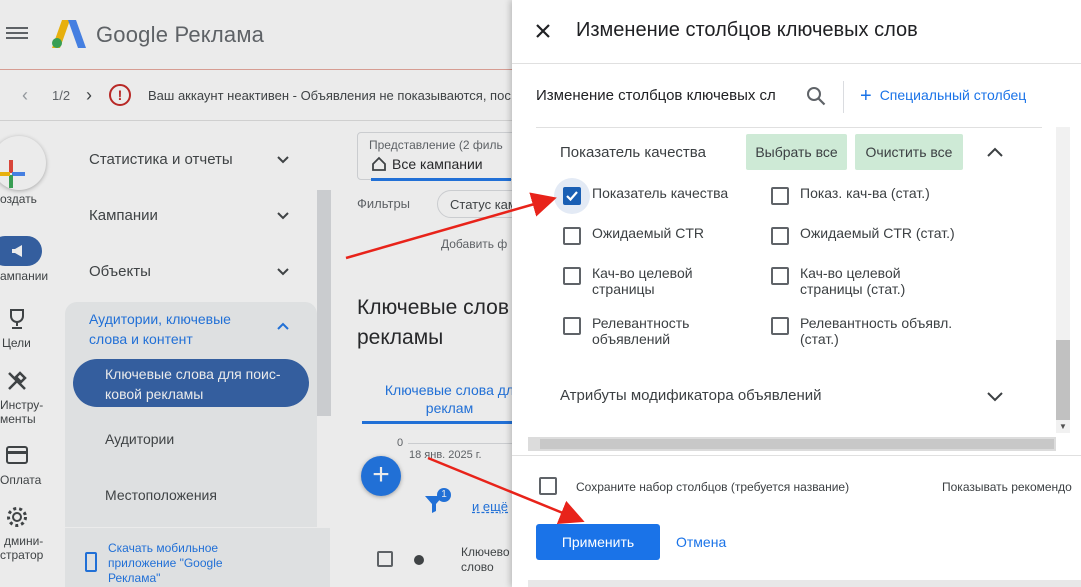 This screenshot has width=1081, height=587. What do you see at coordinates (866, 96) in the screenshot?
I see `plus-icon: +` at bounding box center [866, 96].